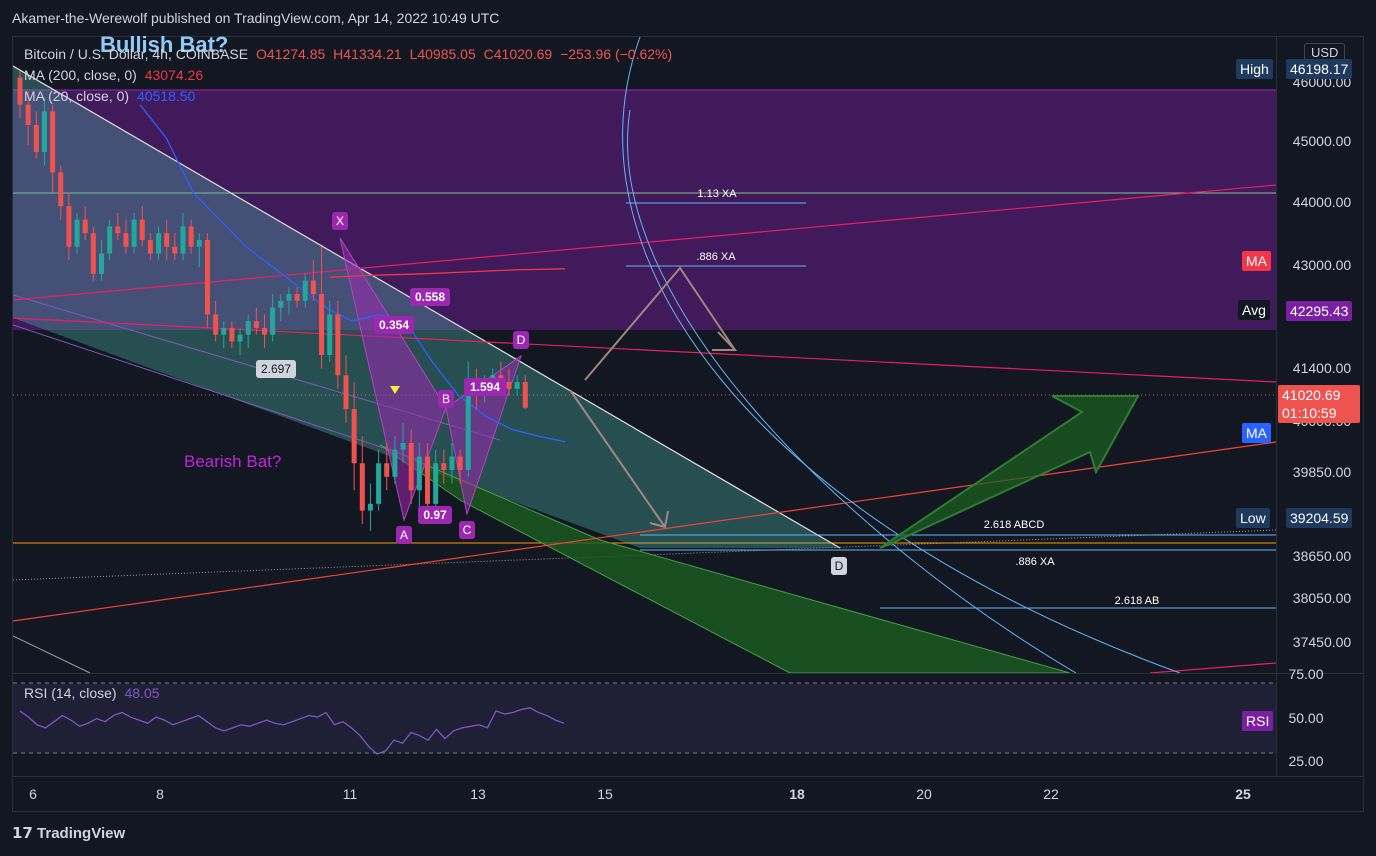  I want to click on time-tick-label: 13, so click(478, 794).